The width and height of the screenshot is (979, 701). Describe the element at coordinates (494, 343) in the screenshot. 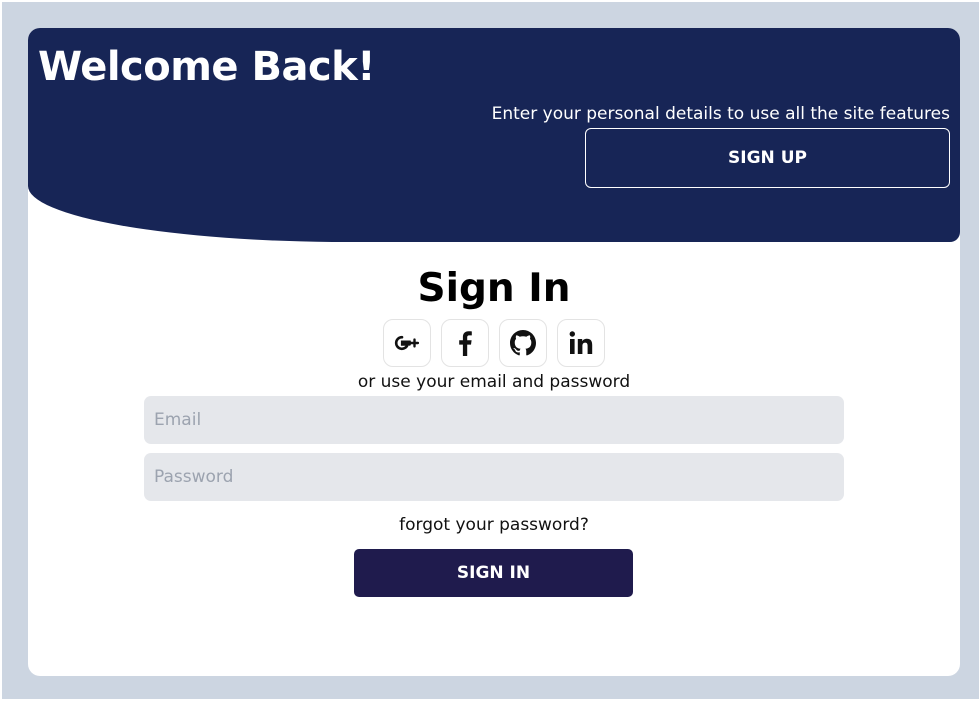

I see `social-login-row` at that location.